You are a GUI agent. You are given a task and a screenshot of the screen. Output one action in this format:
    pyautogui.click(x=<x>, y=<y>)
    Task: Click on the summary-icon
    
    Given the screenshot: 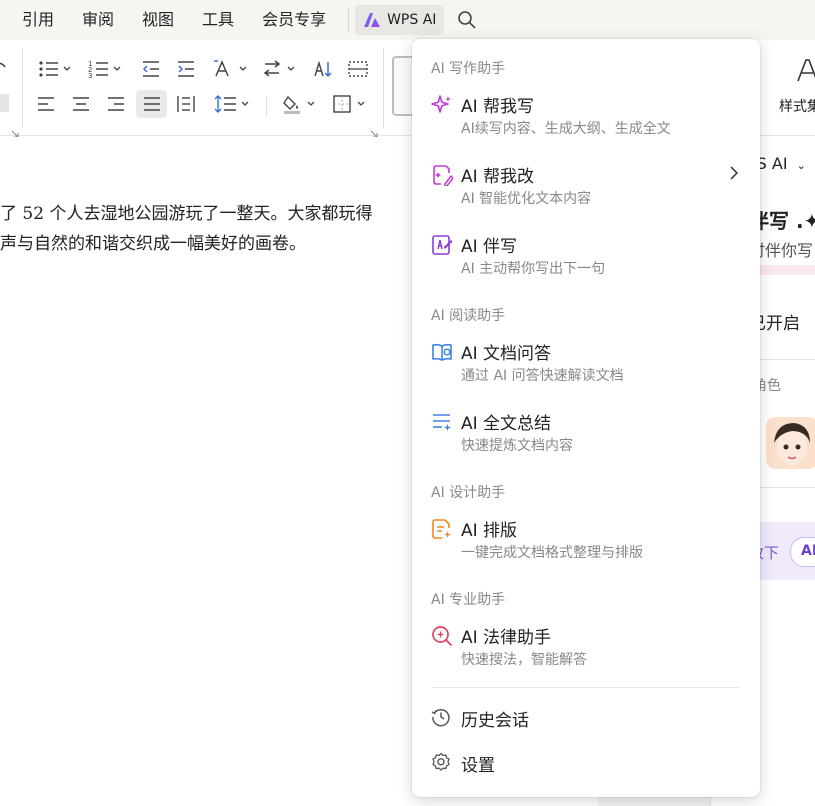 What is the action you would take?
    pyautogui.click(x=442, y=422)
    